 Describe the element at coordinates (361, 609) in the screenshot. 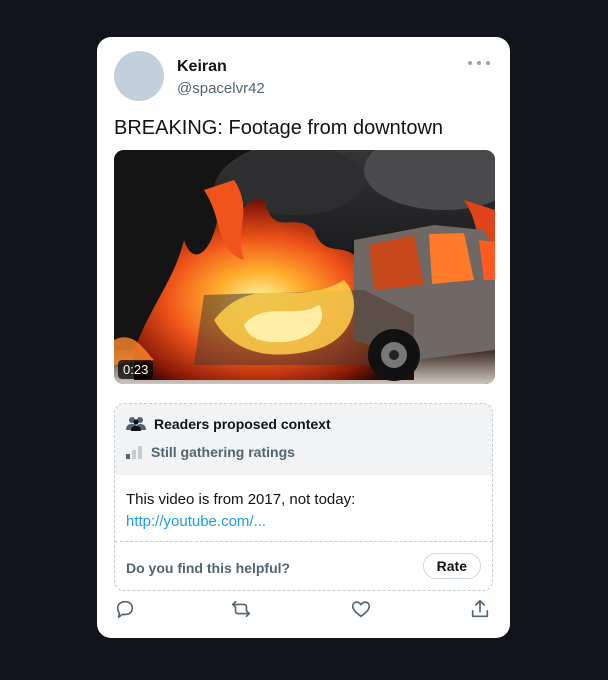

I see `like-icon` at that location.